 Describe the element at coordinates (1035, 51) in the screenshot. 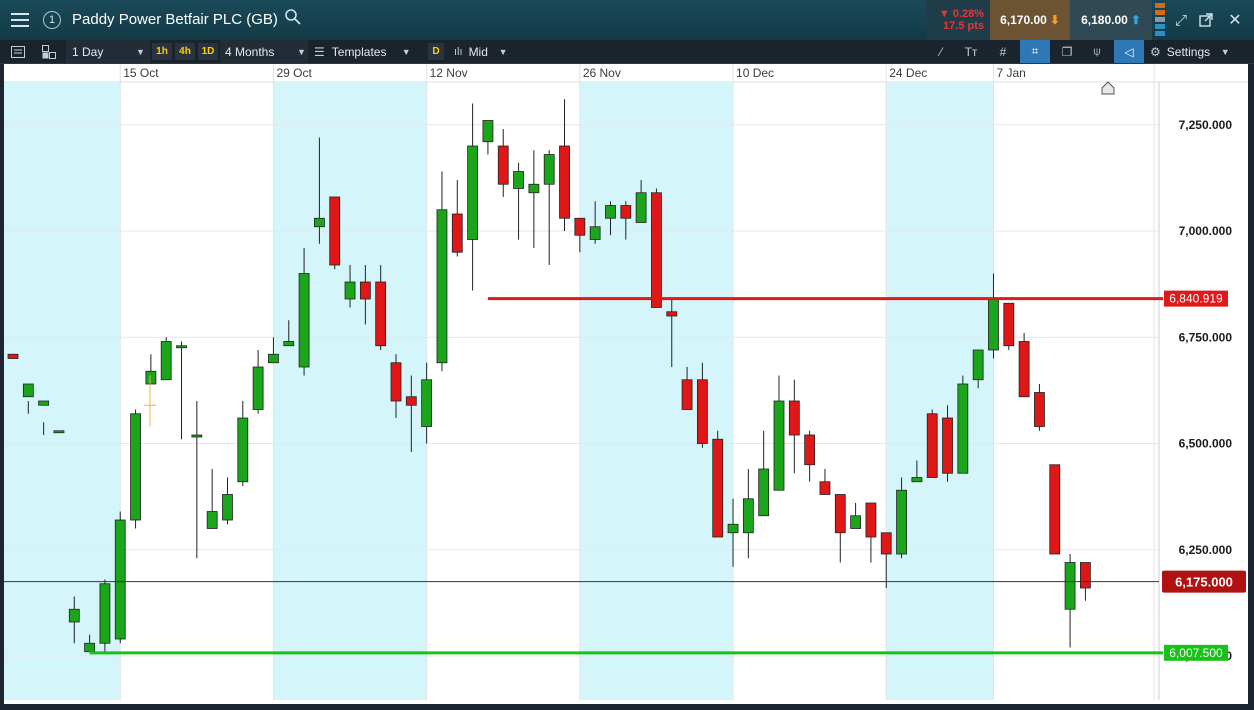

I see `crosshair-icon: ⌗` at that location.